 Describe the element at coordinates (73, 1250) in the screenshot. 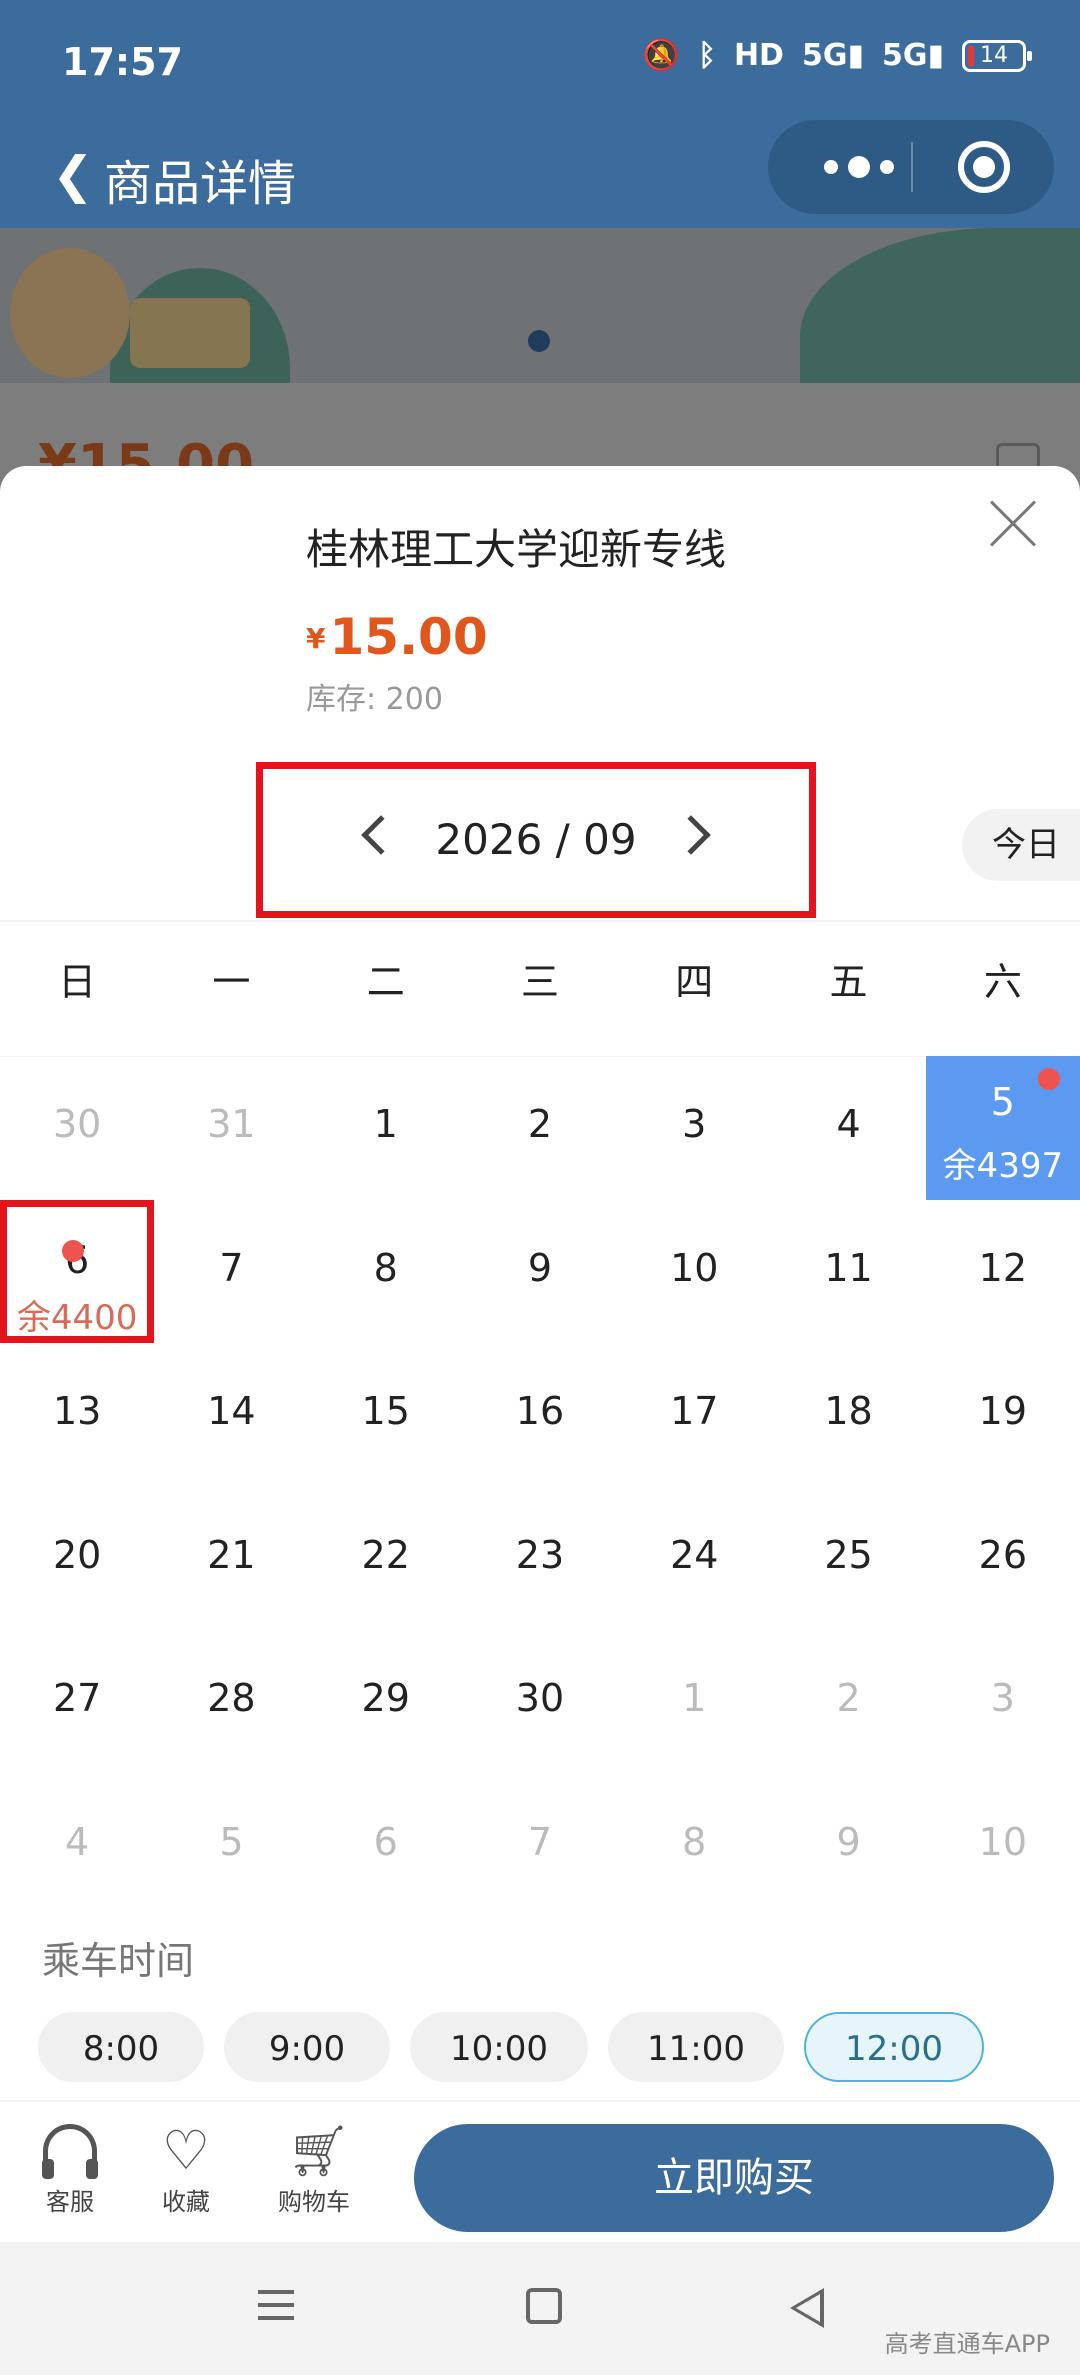

I see `availability-dot` at that location.